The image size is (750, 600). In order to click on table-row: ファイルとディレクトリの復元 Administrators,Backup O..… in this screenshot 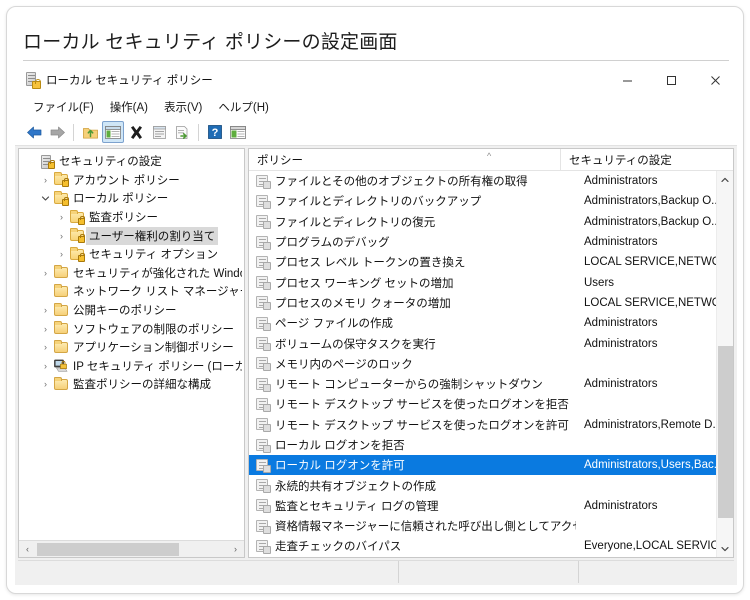, I will do `click(482, 222)`.